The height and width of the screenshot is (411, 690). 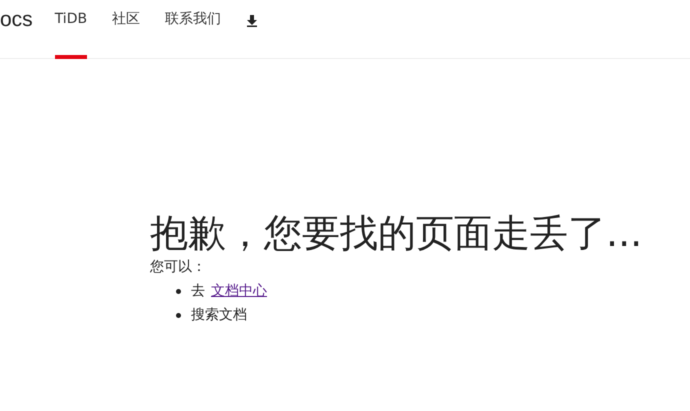 What do you see at coordinates (198, 291) in the screenshot?
I see `option-text: 去` at bounding box center [198, 291].